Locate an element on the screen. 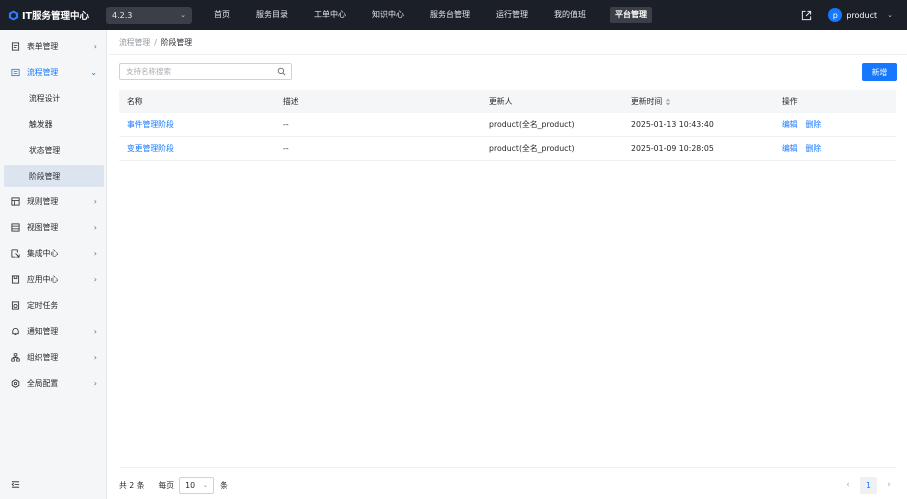 The image size is (907, 499). sidebar-item-notification-management: 通知管理 › is located at coordinates (53, 331).